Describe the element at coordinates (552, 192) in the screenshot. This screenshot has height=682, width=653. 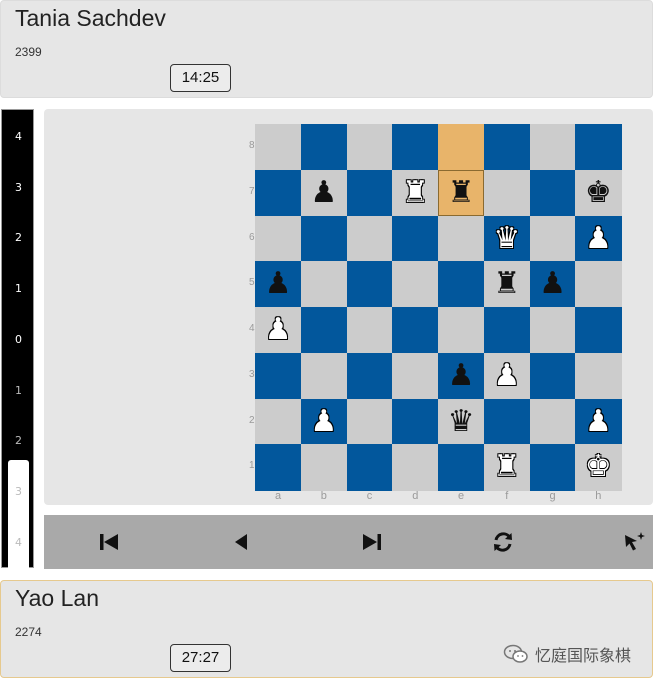
I see `square-g7` at that location.